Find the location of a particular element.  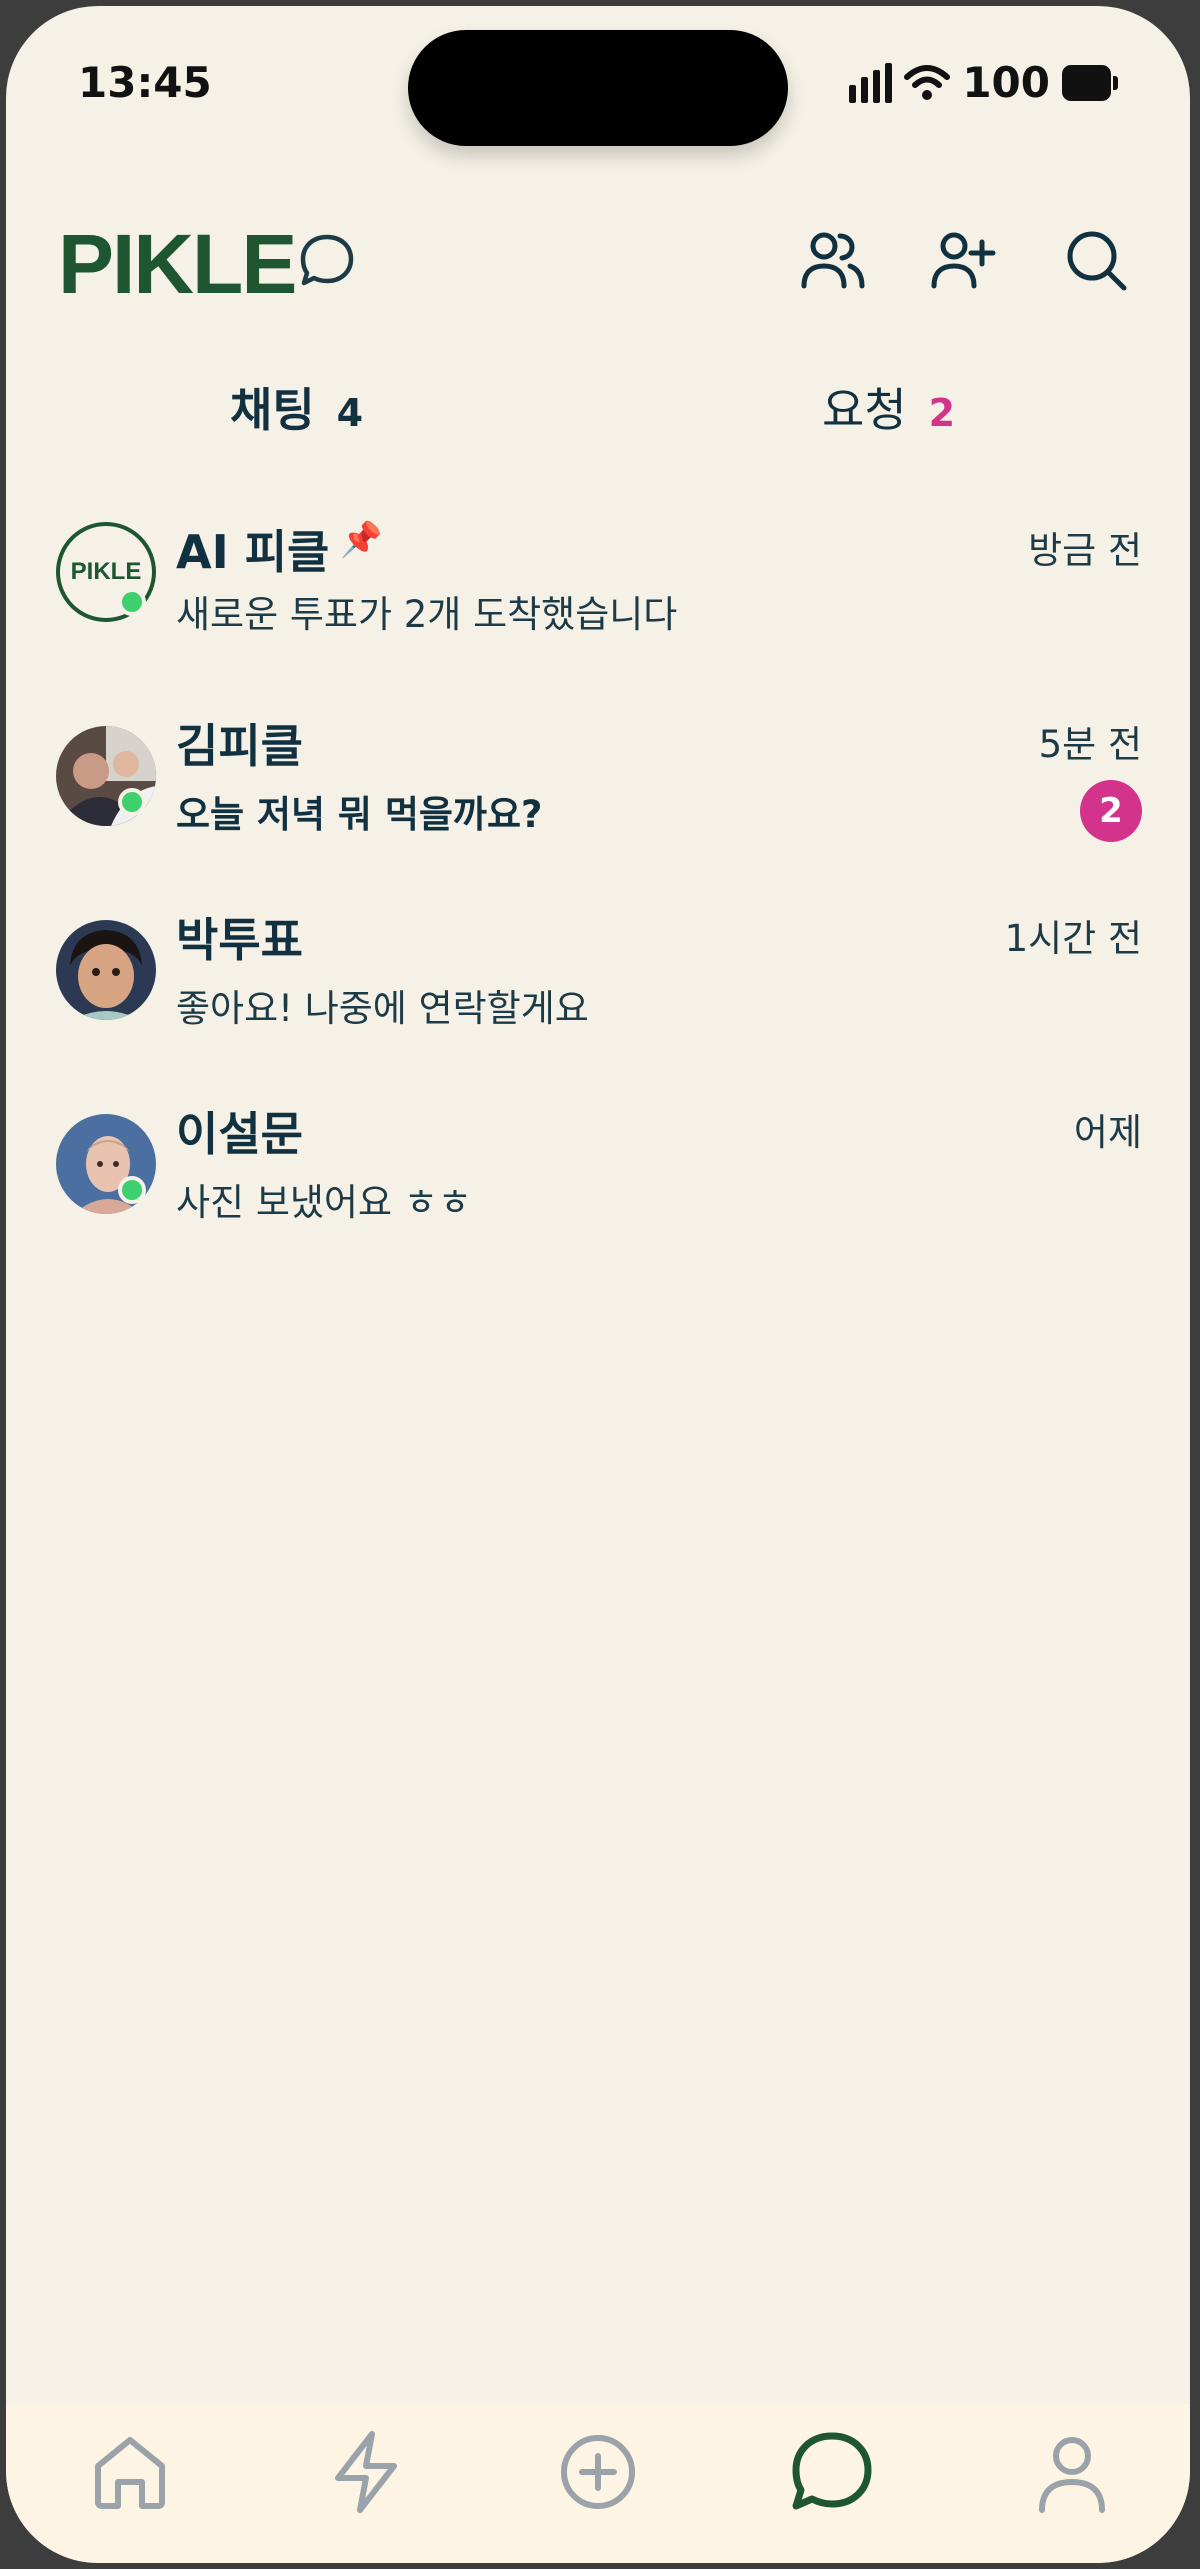

friends-icon is located at coordinates (832, 260).